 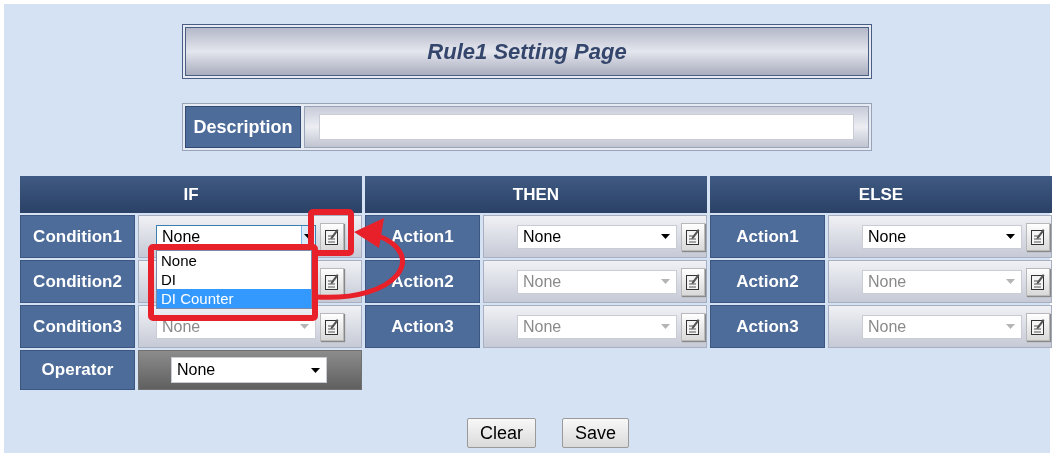 What do you see at coordinates (234, 260) in the screenshot?
I see `dropdown-option: None` at bounding box center [234, 260].